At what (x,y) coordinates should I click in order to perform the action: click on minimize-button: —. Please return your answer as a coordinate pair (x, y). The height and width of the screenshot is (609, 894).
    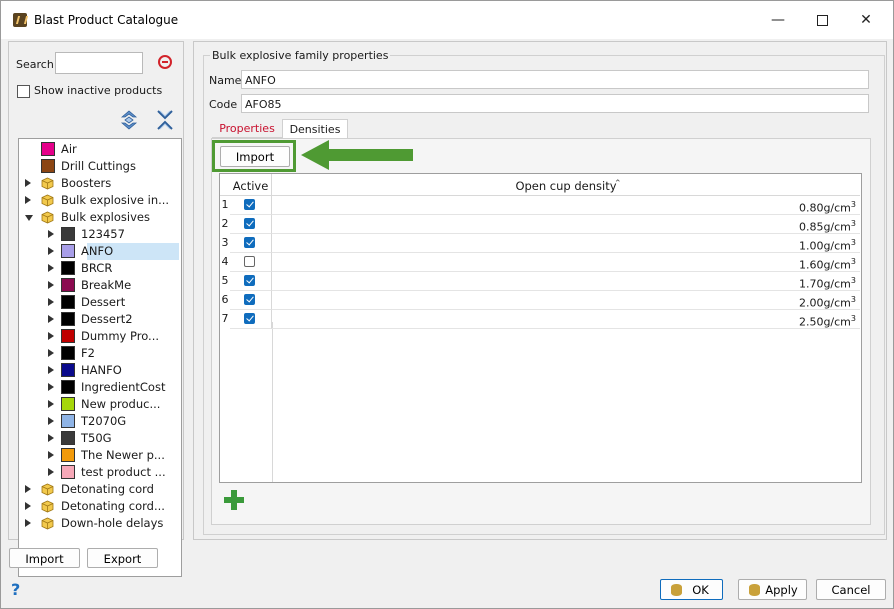
    Looking at the image, I should click on (778, 20).